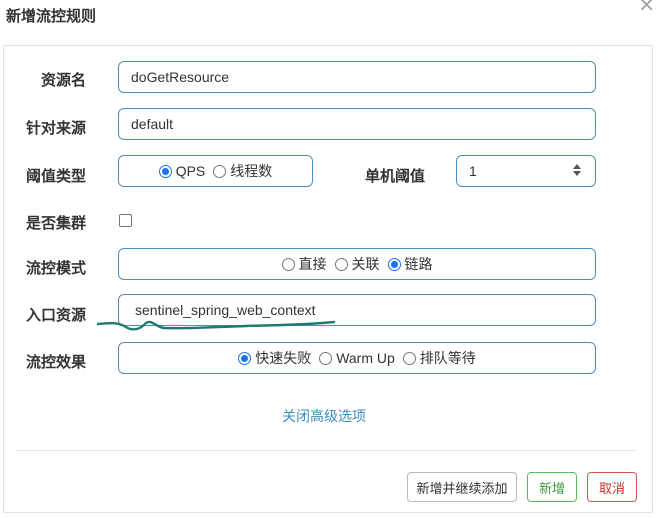 The width and height of the screenshot is (657, 518). Describe the element at coordinates (56, 268) in the screenshot. I see `control-mode-label: 流控模式` at that location.